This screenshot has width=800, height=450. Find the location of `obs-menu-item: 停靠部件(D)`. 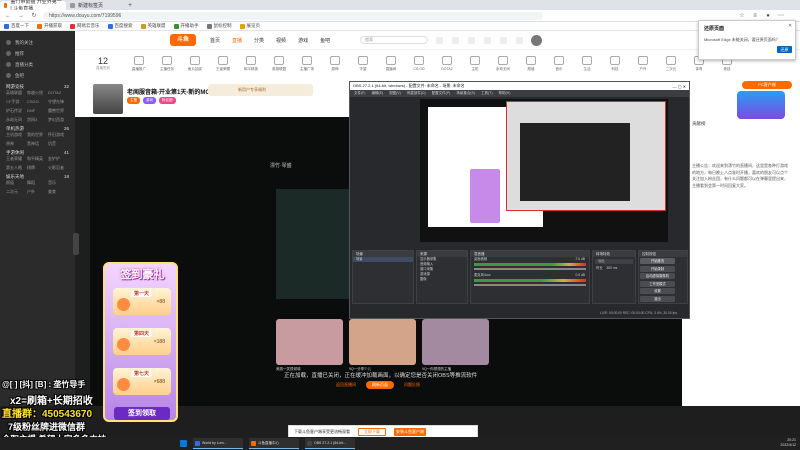

obs-menu-item: 停靠部件(D) is located at coordinates (416, 93).